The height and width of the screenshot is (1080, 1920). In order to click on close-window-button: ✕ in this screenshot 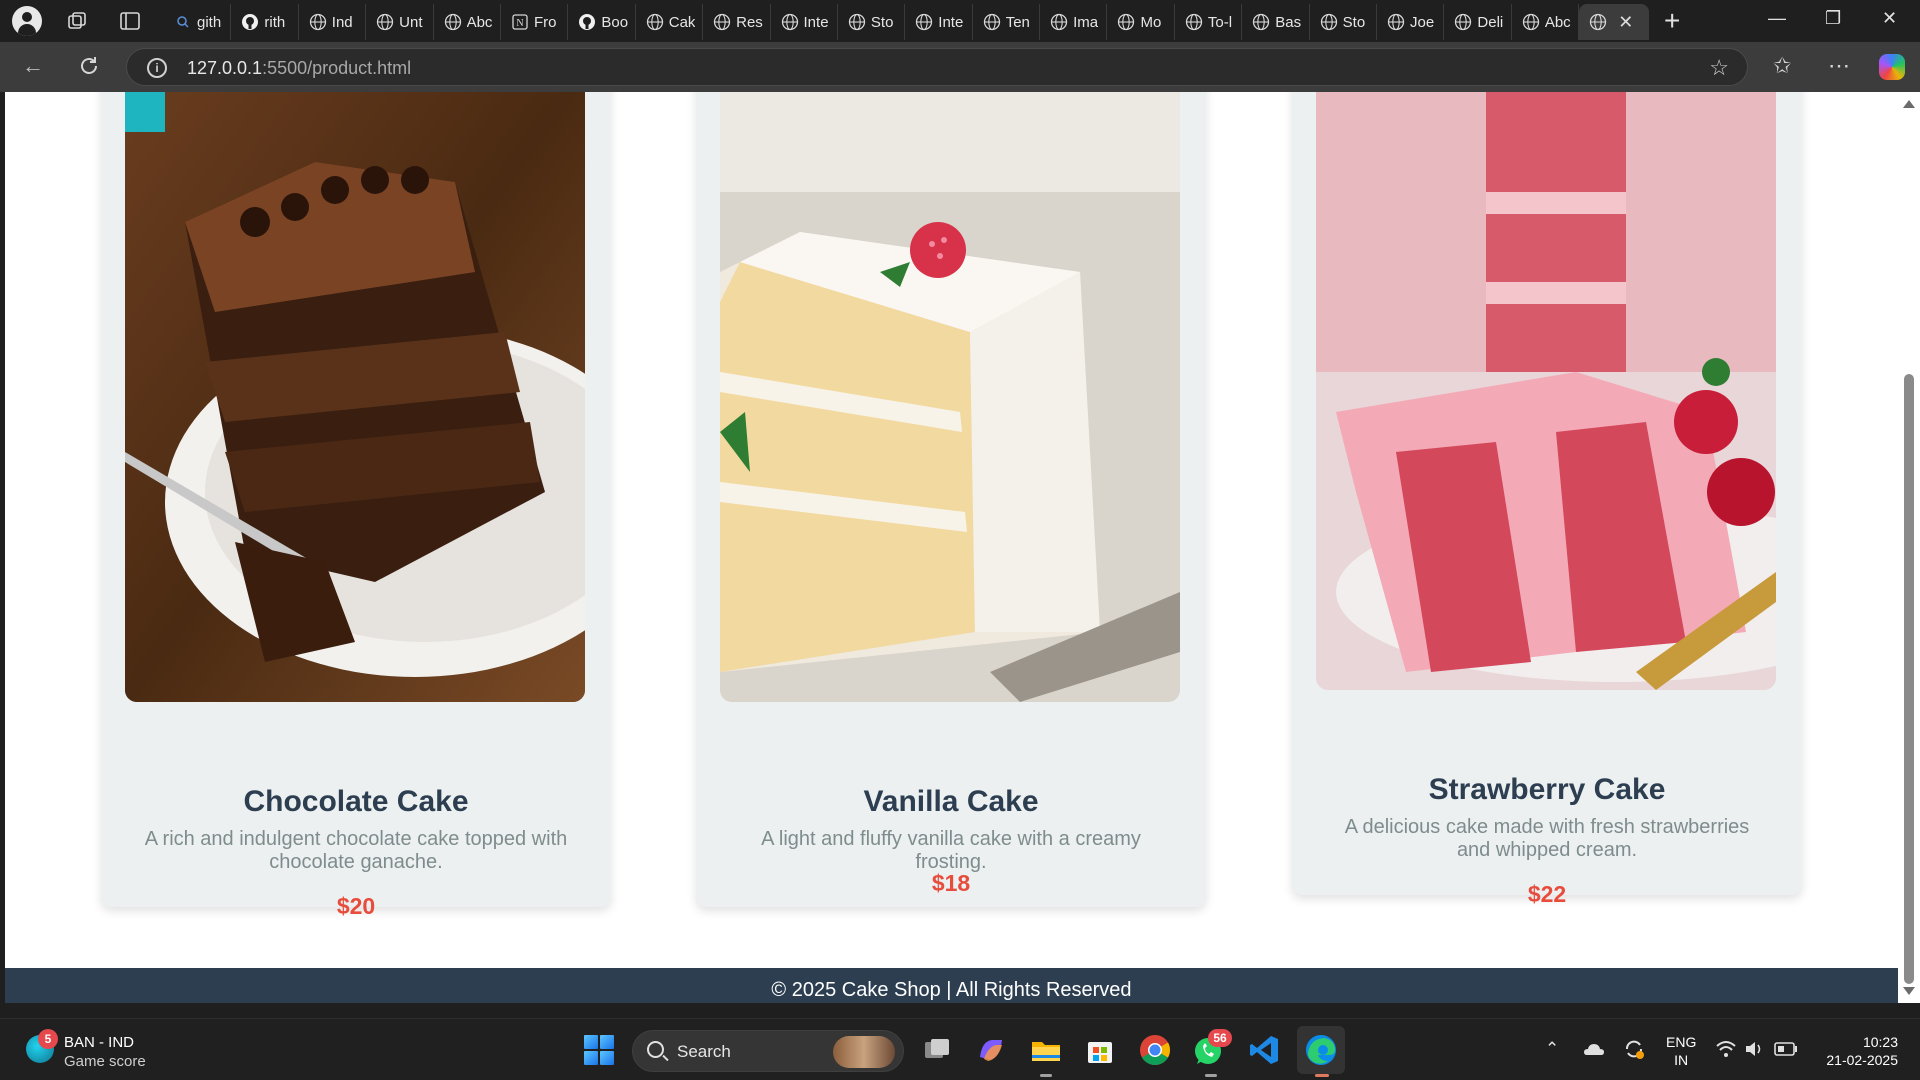, I will do `click(1889, 18)`.